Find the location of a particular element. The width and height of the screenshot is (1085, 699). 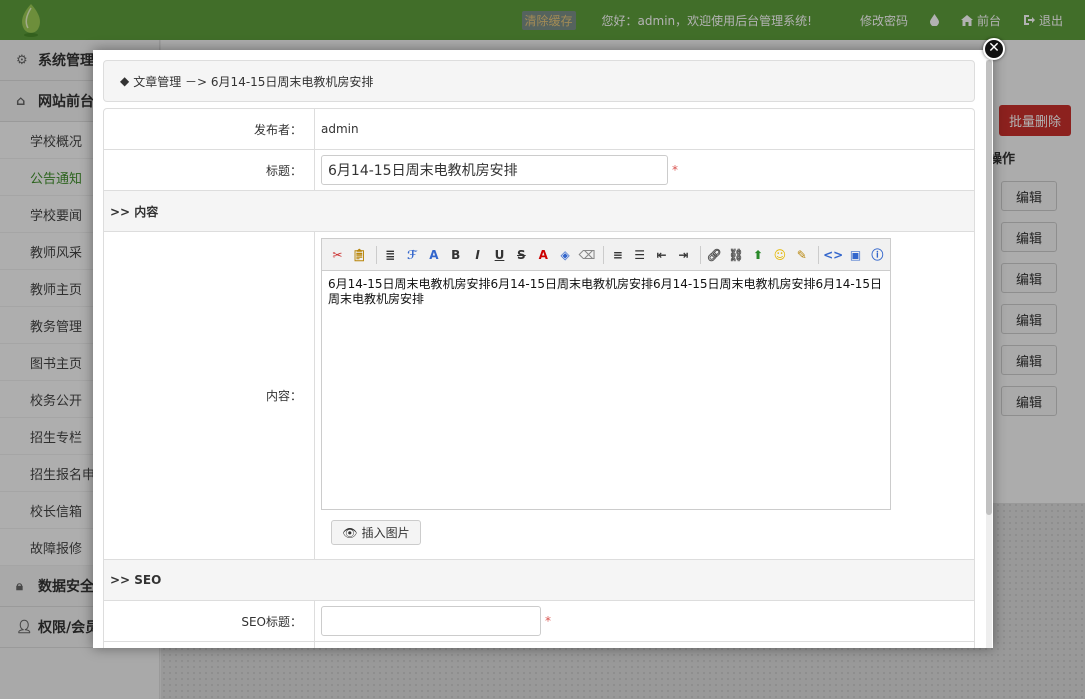

link-icon: 🔗︎ is located at coordinates (714, 255).